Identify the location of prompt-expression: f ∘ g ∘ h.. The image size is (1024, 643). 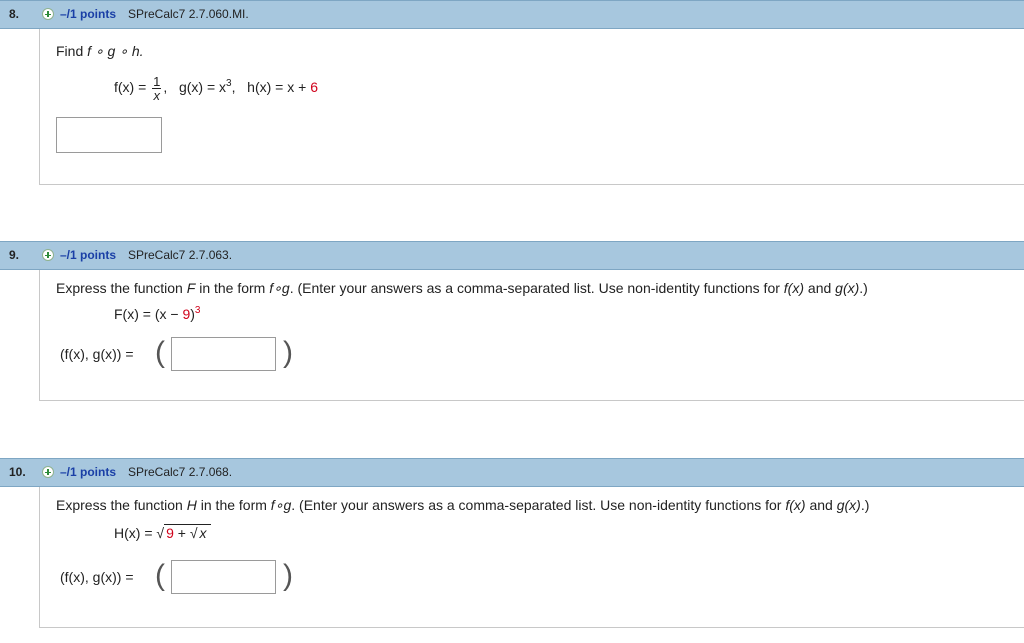
(115, 51).